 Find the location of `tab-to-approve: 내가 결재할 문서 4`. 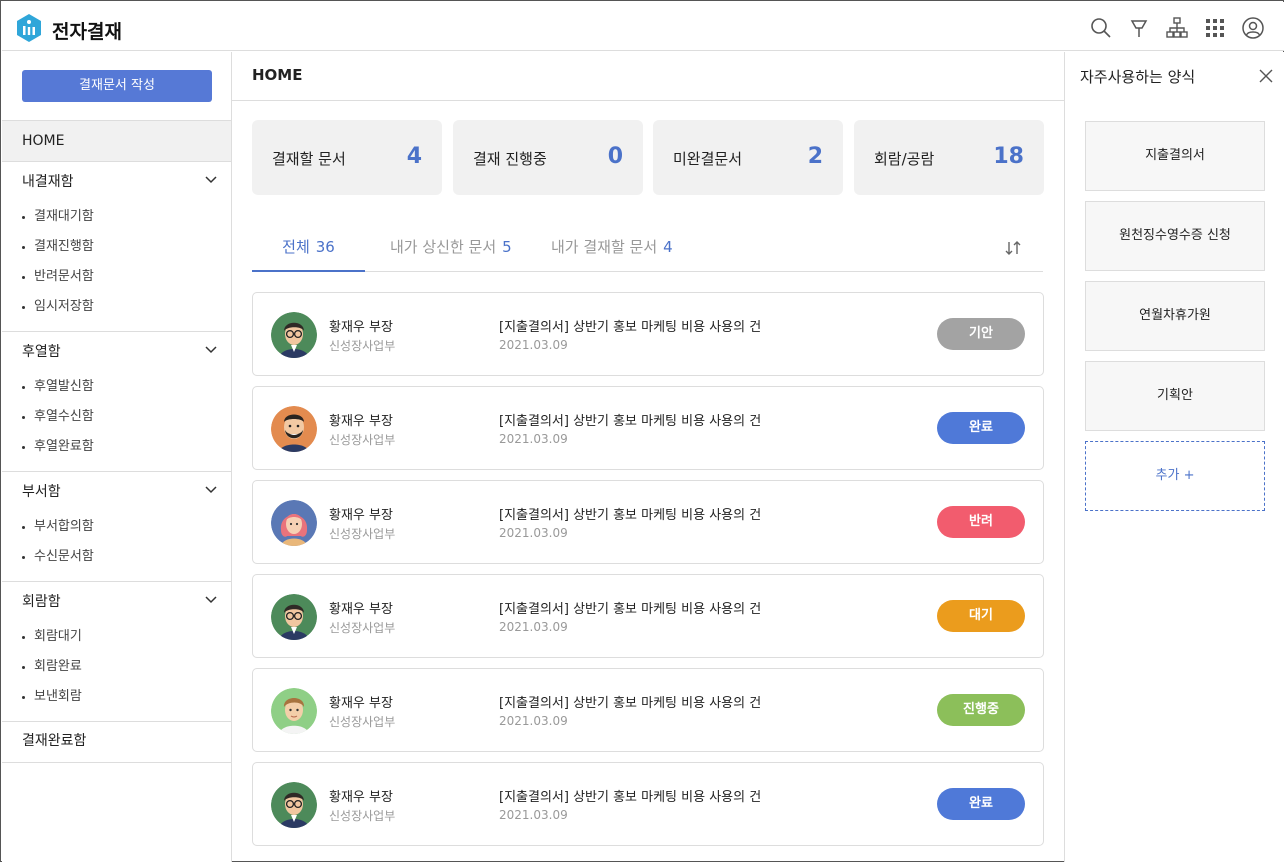

tab-to-approve: 내가 결재할 문서 4 is located at coordinates (612, 247).